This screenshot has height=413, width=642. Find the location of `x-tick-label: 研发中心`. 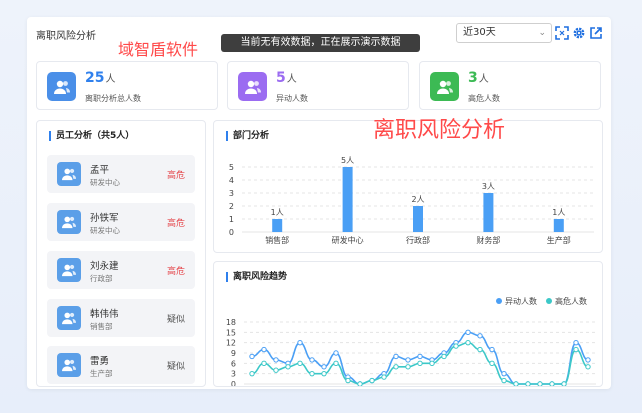

x-tick-label: 研发中心 is located at coordinates (348, 240).